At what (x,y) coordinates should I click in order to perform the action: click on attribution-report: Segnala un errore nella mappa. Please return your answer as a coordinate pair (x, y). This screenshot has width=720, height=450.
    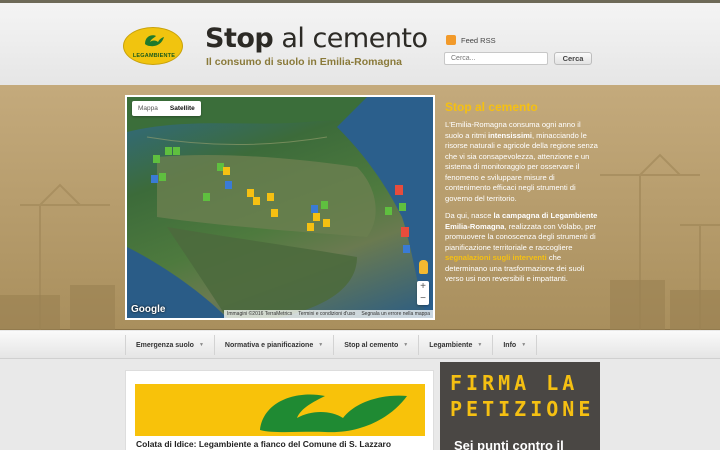
    Looking at the image, I should click on (395, 314).